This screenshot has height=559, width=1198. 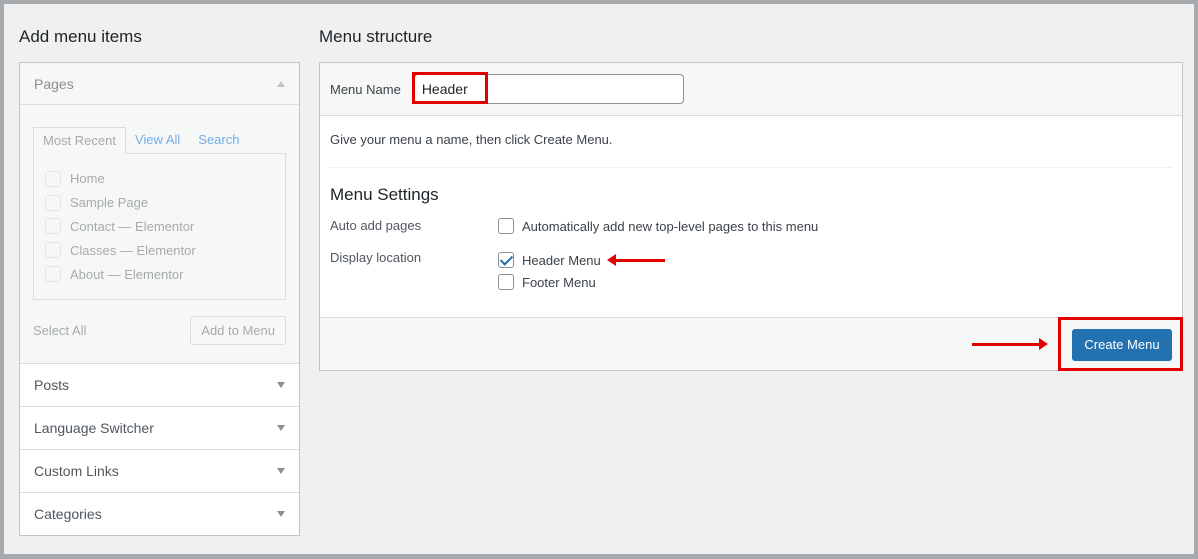 I want to click on categories-section: Categories, so click(x=159, y=513).